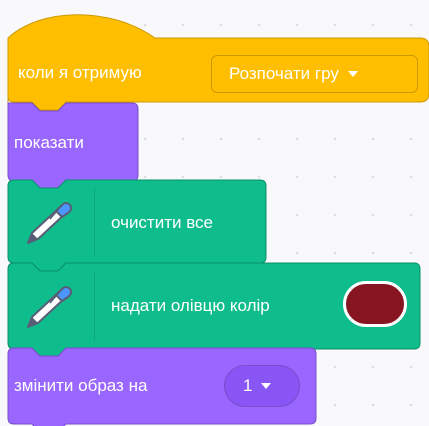 This screenshot has width=429, height=426. I want to click on show-label: показати, so click(49, 142).